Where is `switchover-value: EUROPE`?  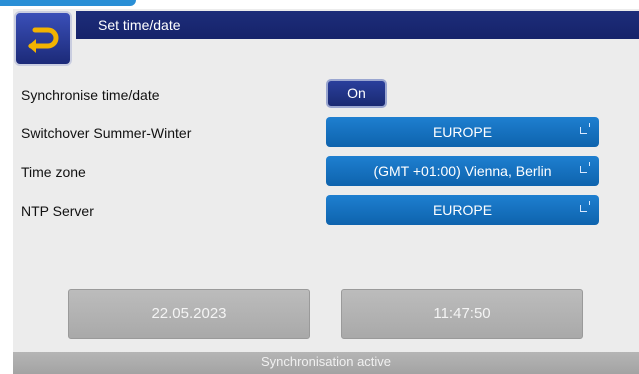
switchover-value: EUROPE is located at coordinates (462, 132).